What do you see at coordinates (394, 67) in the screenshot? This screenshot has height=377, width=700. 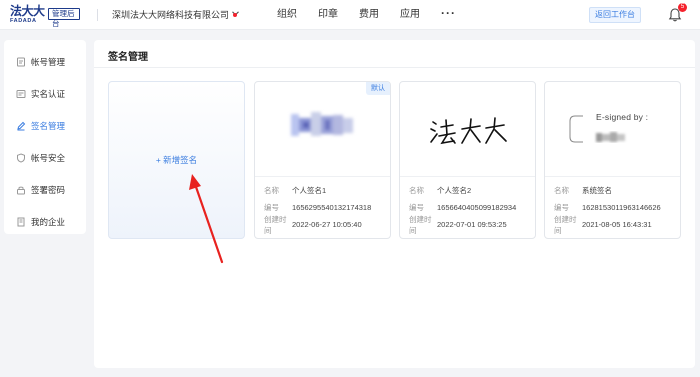 I see `title-divider` at bounding box center [394, 67].